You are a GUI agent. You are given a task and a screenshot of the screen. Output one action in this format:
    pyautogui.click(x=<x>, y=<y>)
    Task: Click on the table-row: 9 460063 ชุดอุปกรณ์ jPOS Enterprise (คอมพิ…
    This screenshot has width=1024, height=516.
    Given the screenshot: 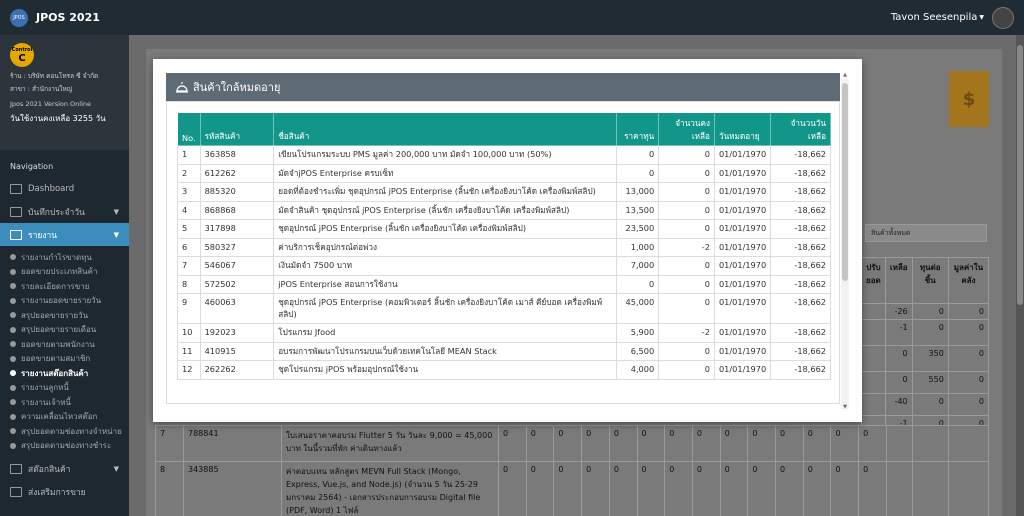 What is the action you would take?
    pyautogui.click(x=504, y=308)
    